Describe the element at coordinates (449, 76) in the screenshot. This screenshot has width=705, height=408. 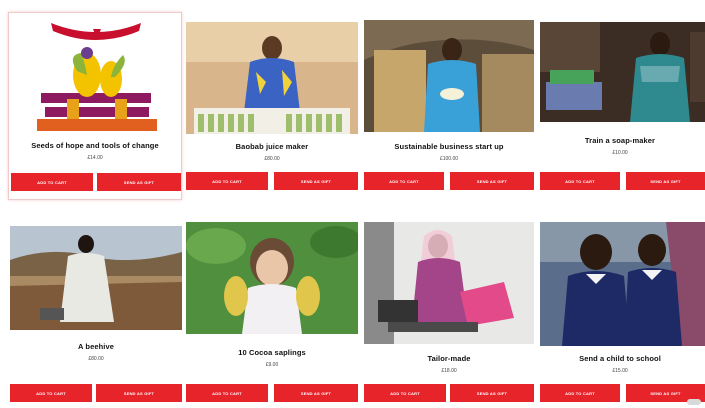
I see `business-photo-icon` at that location.